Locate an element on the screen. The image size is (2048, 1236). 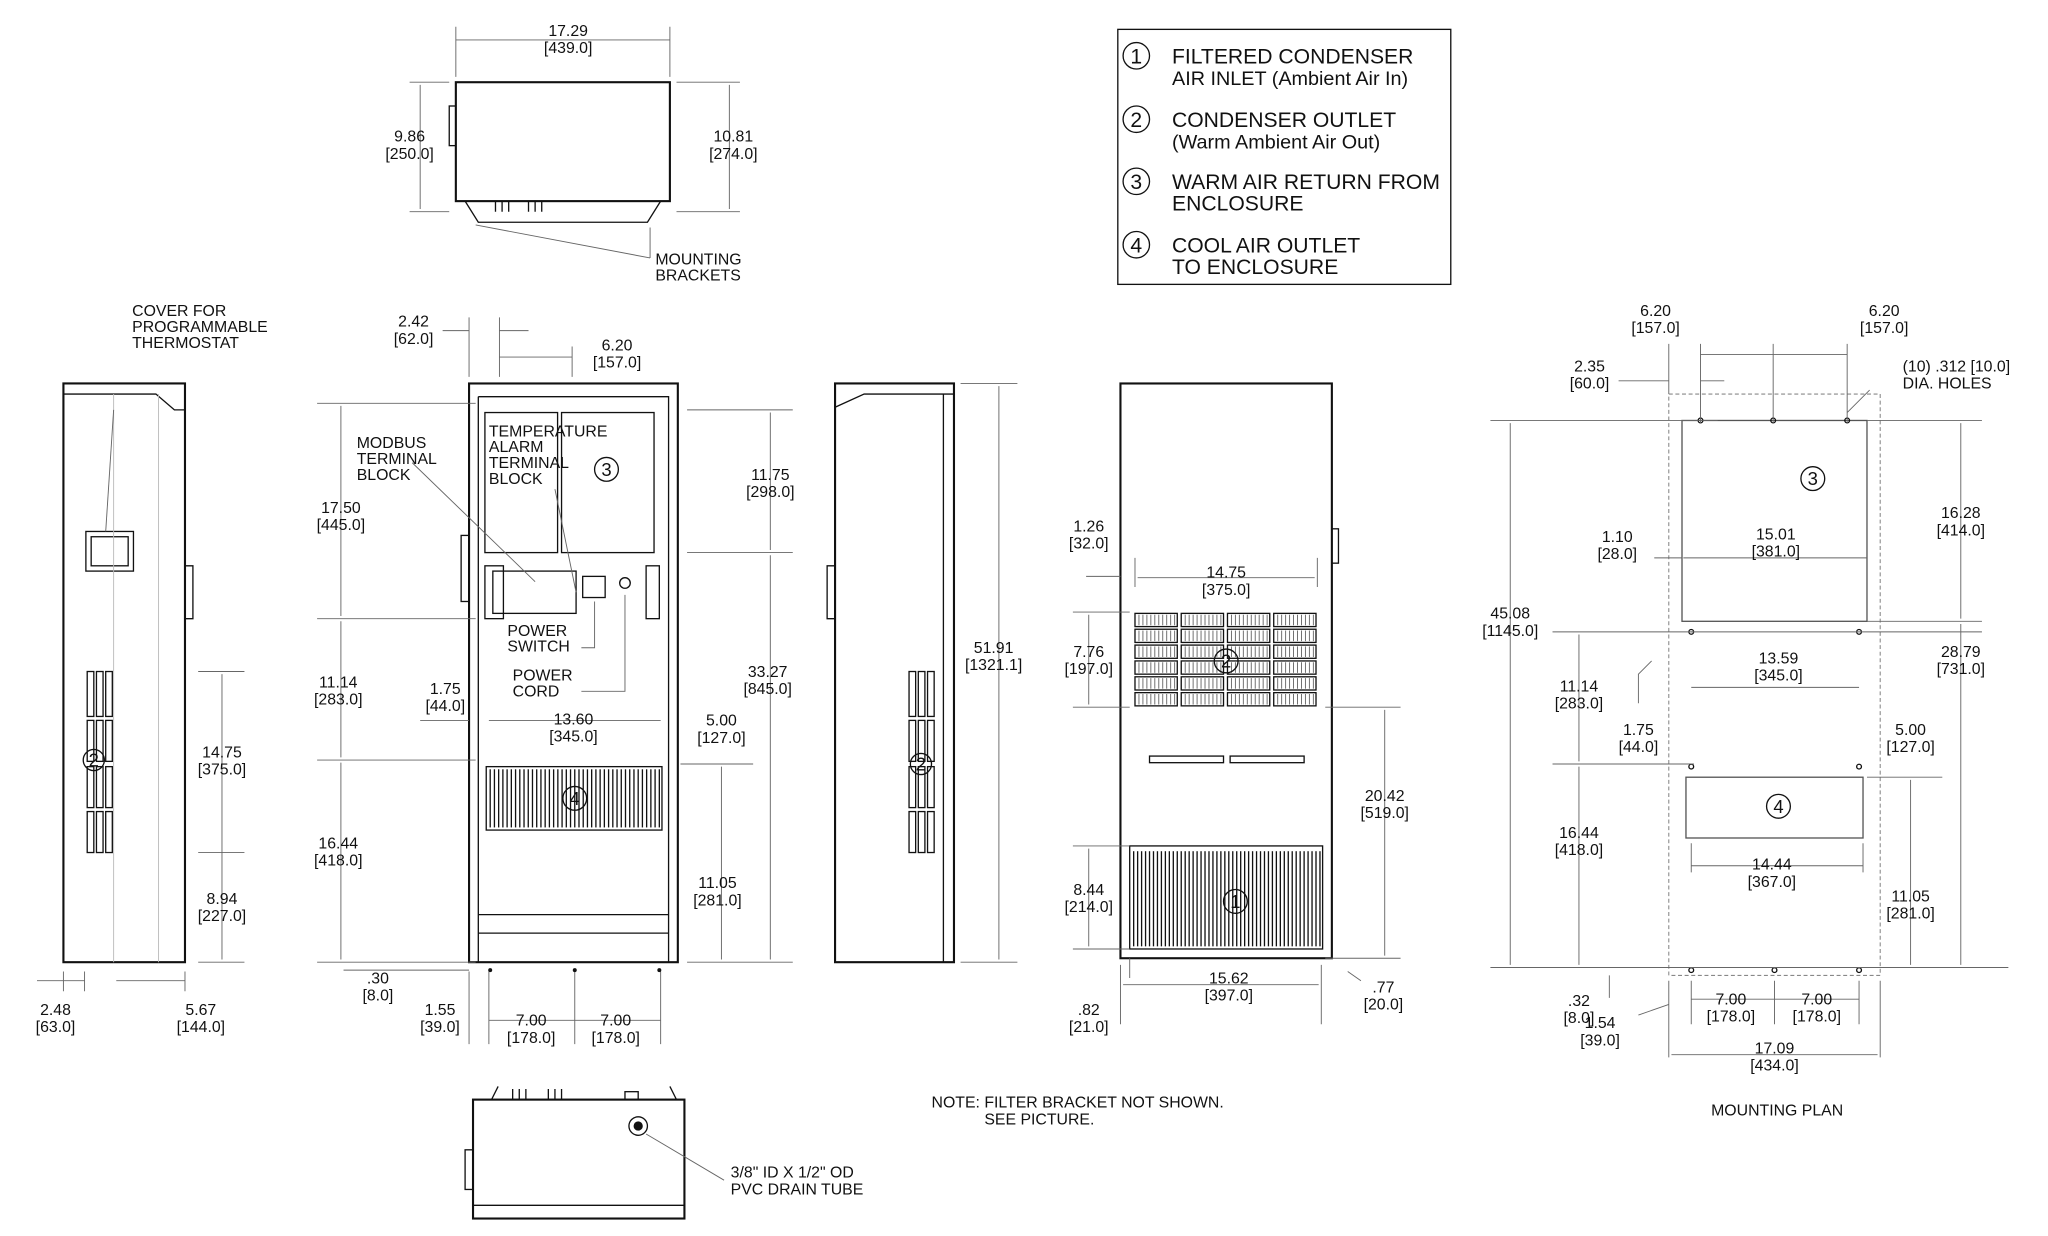
dimension-plan: 15.01[381.0] is located at coordinates (1776, 543).